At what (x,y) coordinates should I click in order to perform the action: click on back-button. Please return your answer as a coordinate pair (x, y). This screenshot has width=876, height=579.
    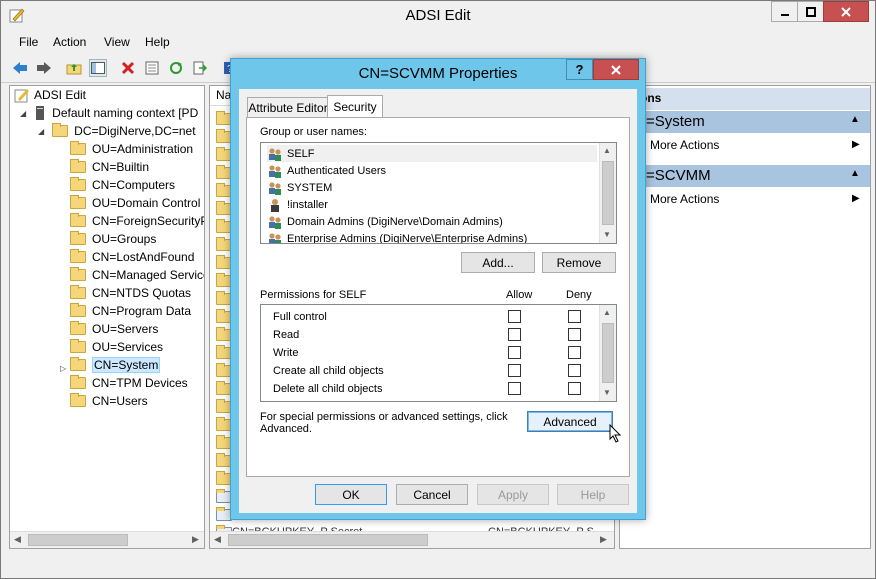
    Looking at the image, I should click on (20, 68).